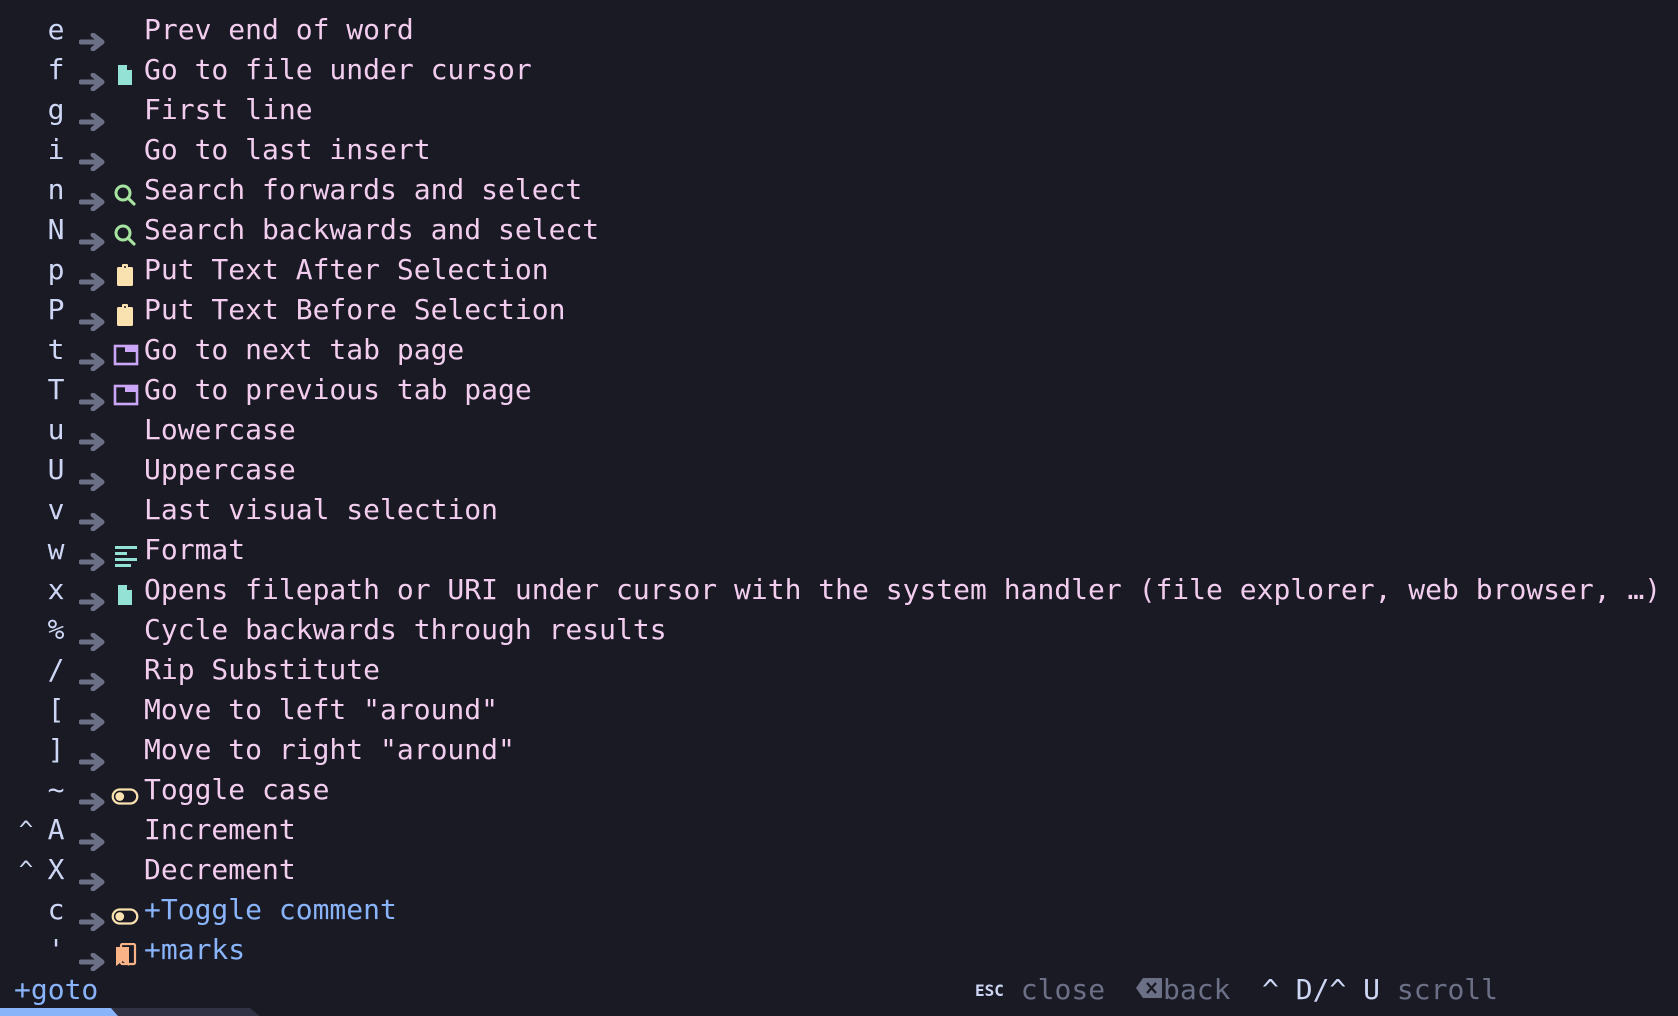 The image size is (1678, 1016). Describe the element at coordinates (989, 990) in the screenshot. I see `esc-key: ESC` at that location.